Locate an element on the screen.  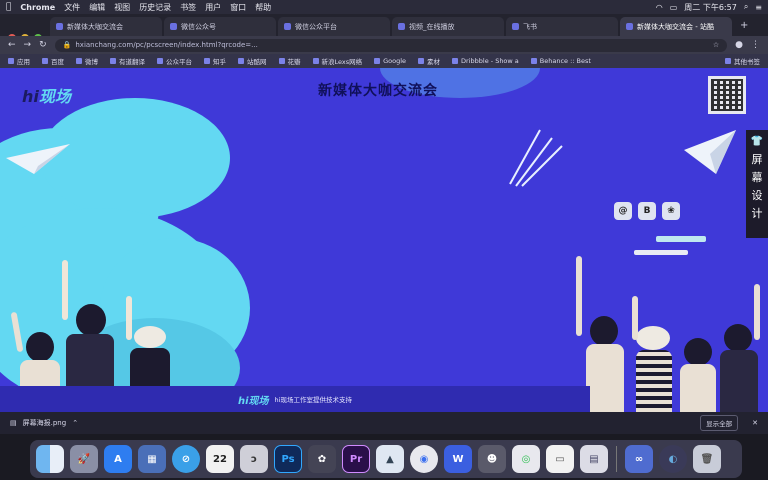
menubar-app-name: Chrome is located at coordinates (37, 7).